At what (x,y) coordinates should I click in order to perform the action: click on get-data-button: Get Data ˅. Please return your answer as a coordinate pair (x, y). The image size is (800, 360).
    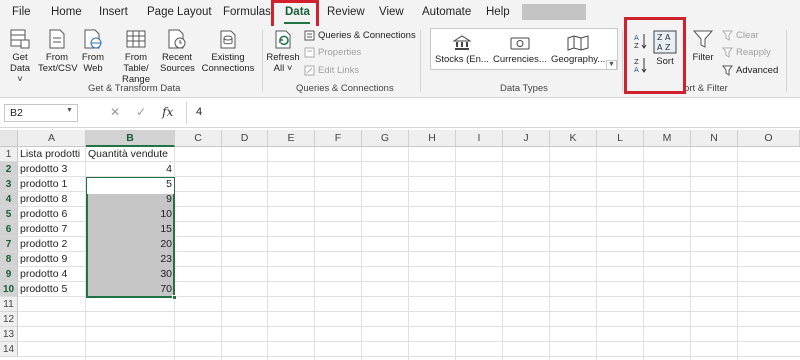
    Looking at the image, I should click on (20, 56).